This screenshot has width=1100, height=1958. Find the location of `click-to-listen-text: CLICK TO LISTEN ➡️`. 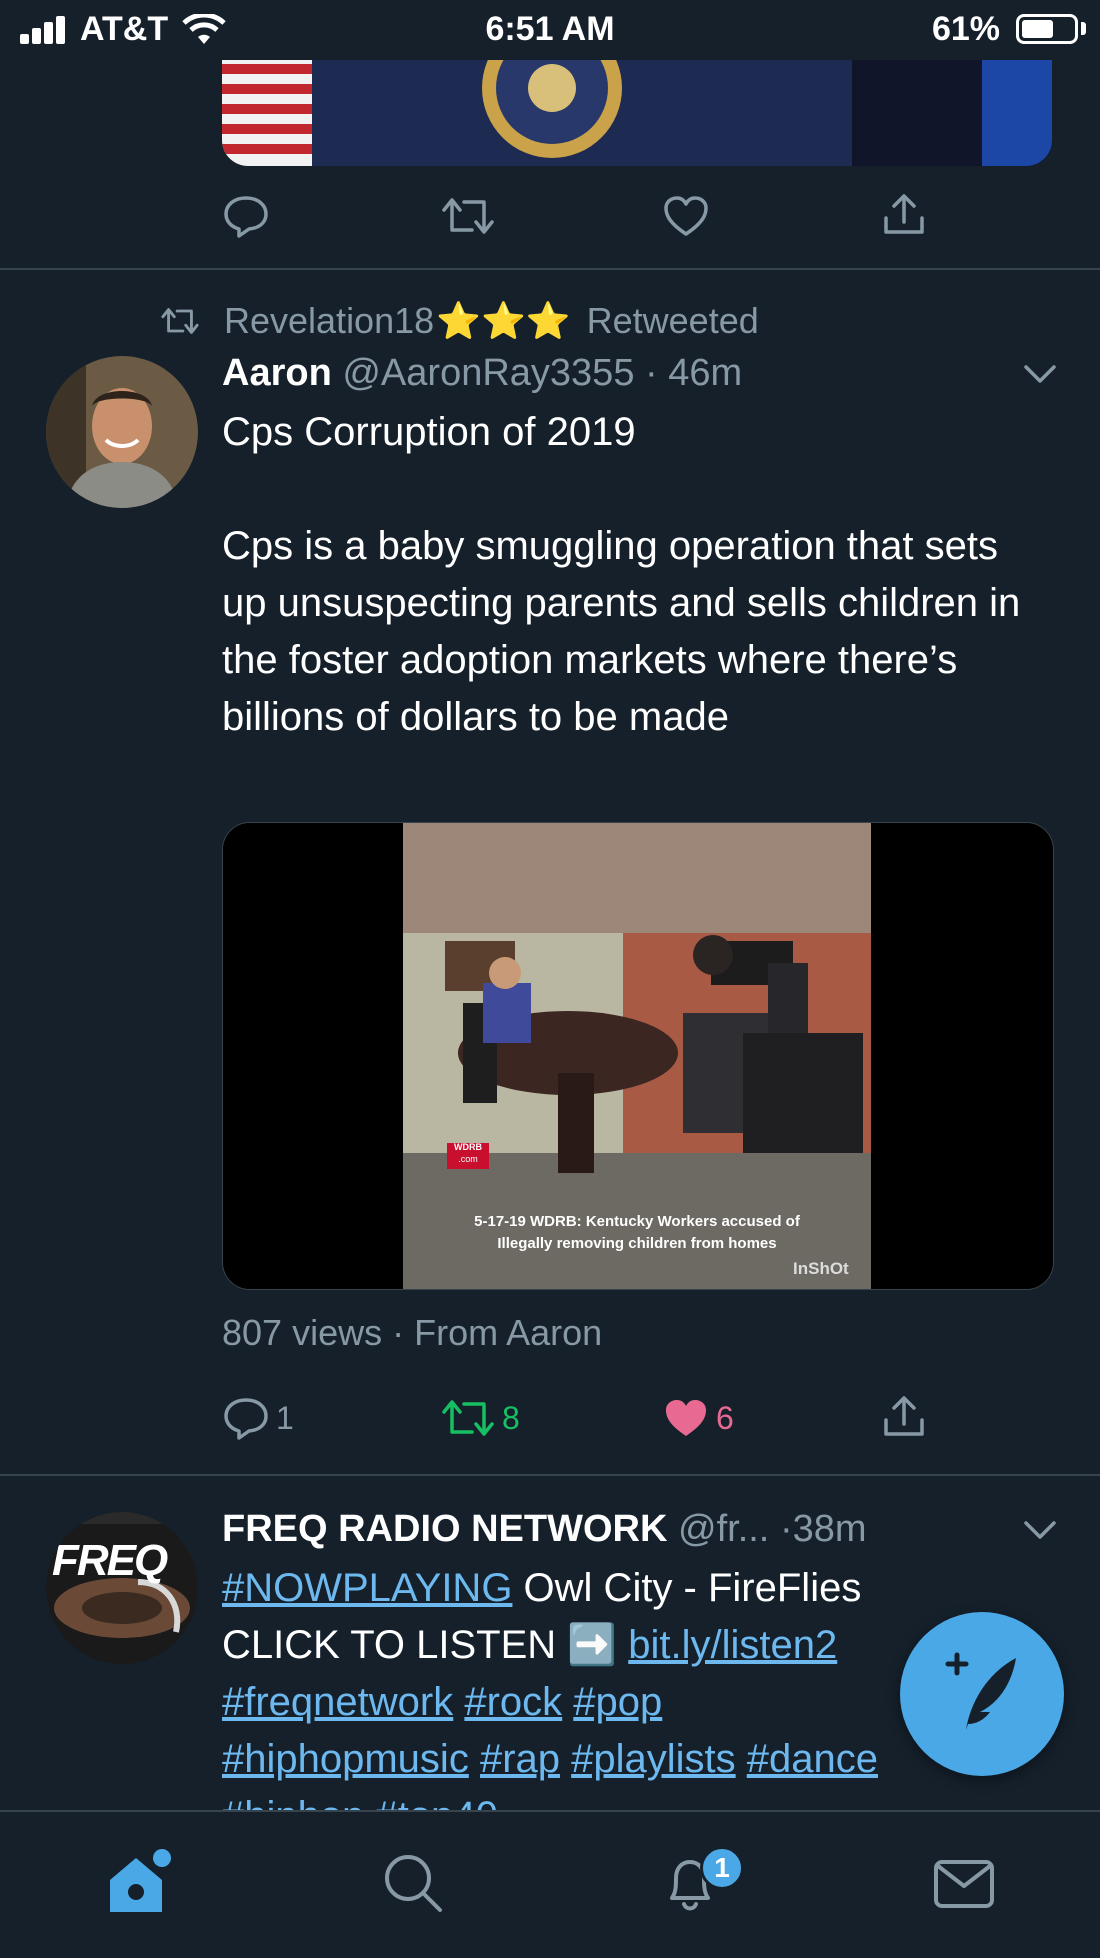

click-to-listen-text: CLICK TO LISTEN ➡️ is located at coordinates (425, 1645).